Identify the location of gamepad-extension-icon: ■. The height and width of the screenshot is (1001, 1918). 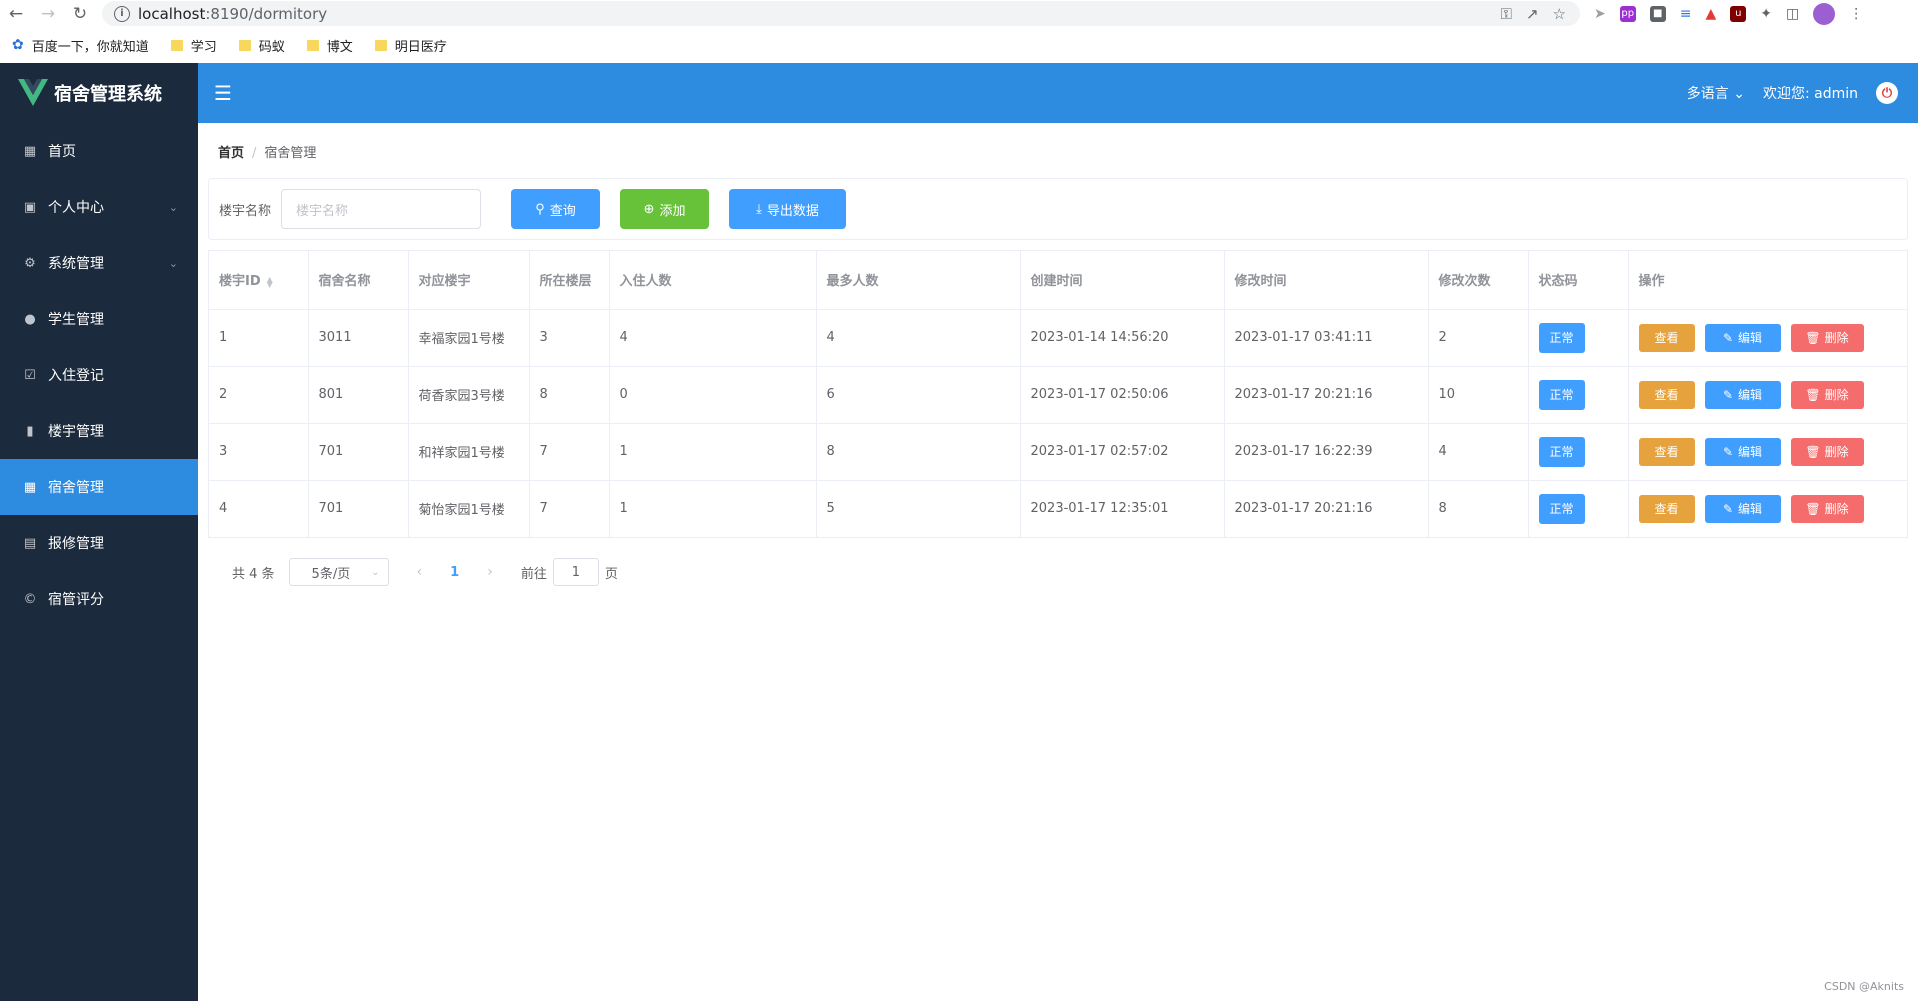
(1657, 13).